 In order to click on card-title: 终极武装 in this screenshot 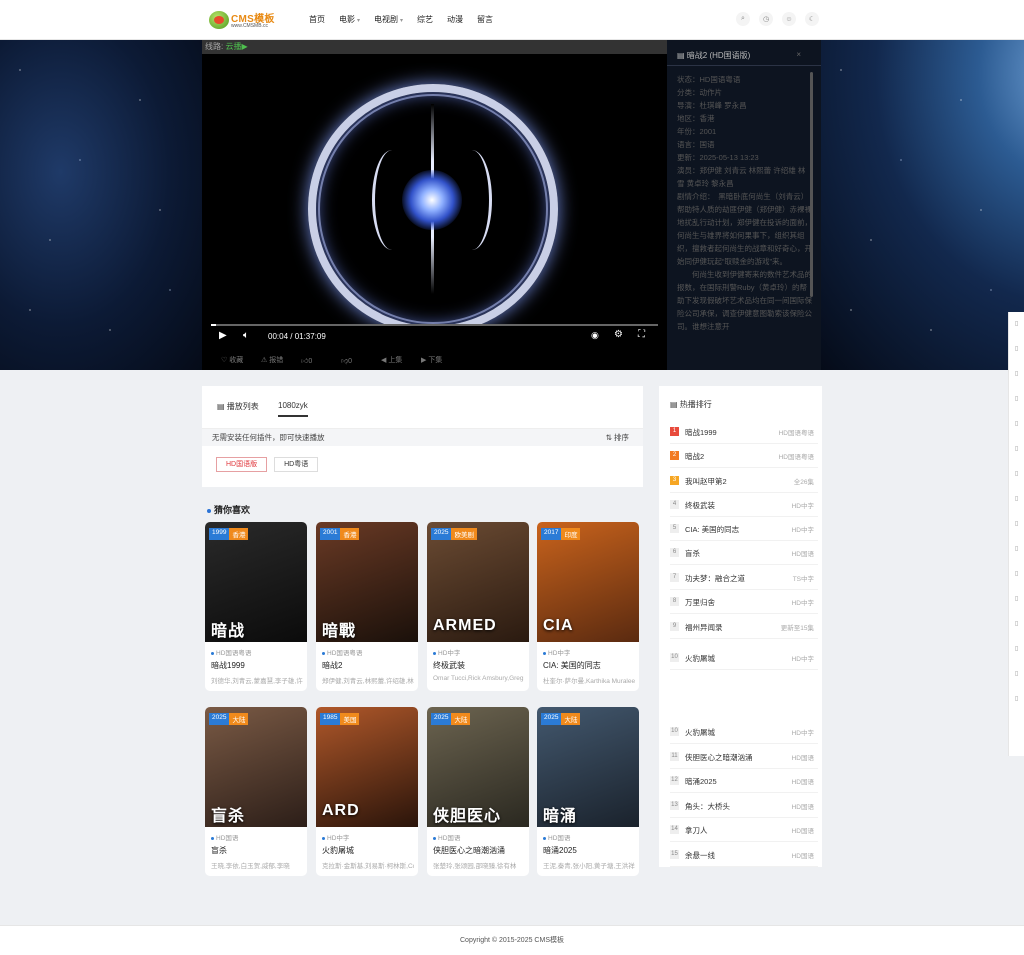, I will do `click(479, 665)`.